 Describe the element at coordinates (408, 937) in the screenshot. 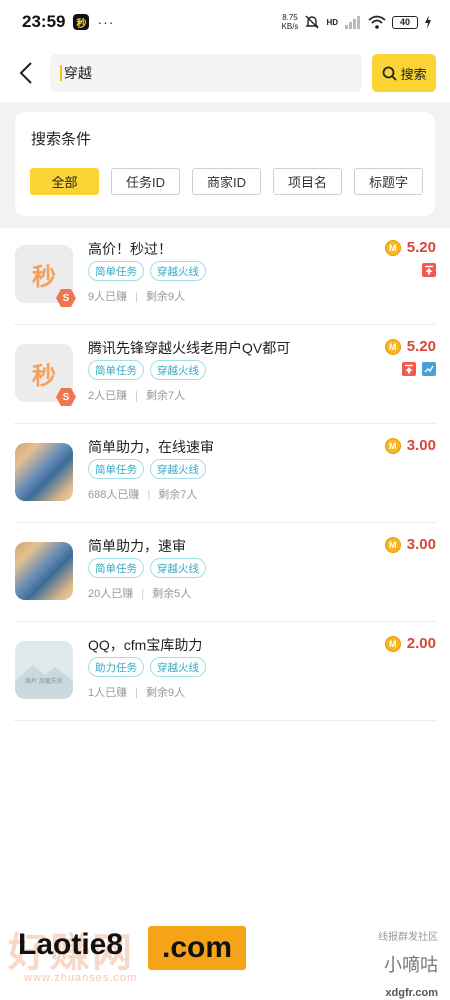

I see `watermark-right-top: 线报群发社区` at that location.